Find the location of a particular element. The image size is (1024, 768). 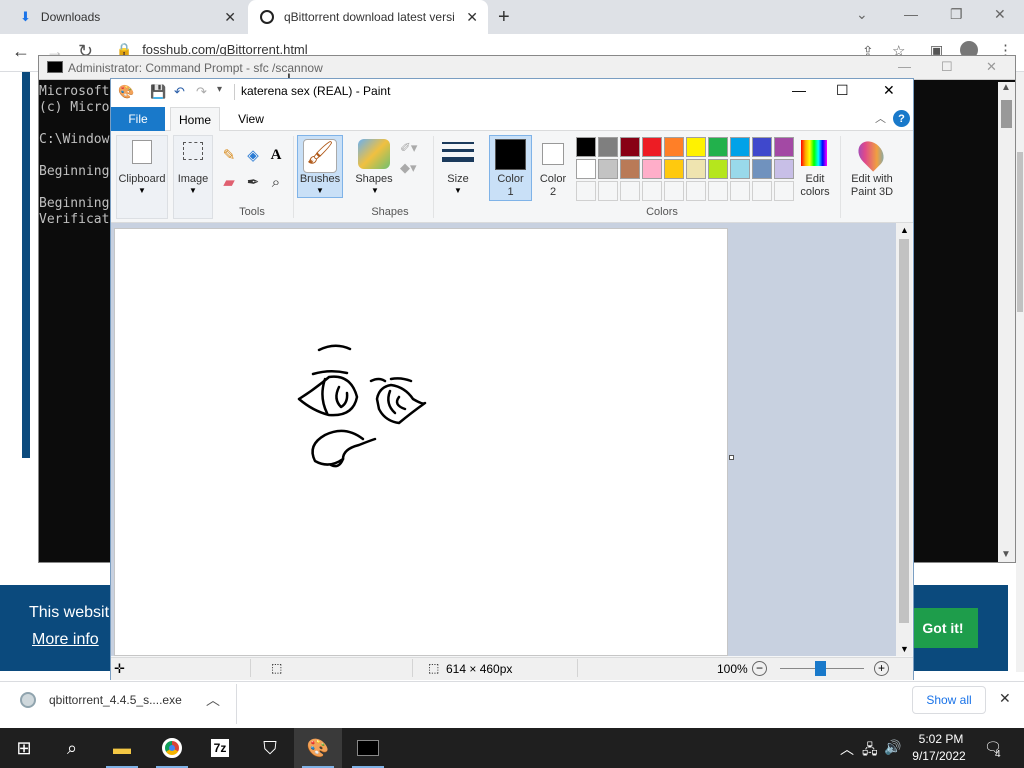

edit-with-paint3d-button: Edit with Paint 3D is located at coordinates (872, 186).